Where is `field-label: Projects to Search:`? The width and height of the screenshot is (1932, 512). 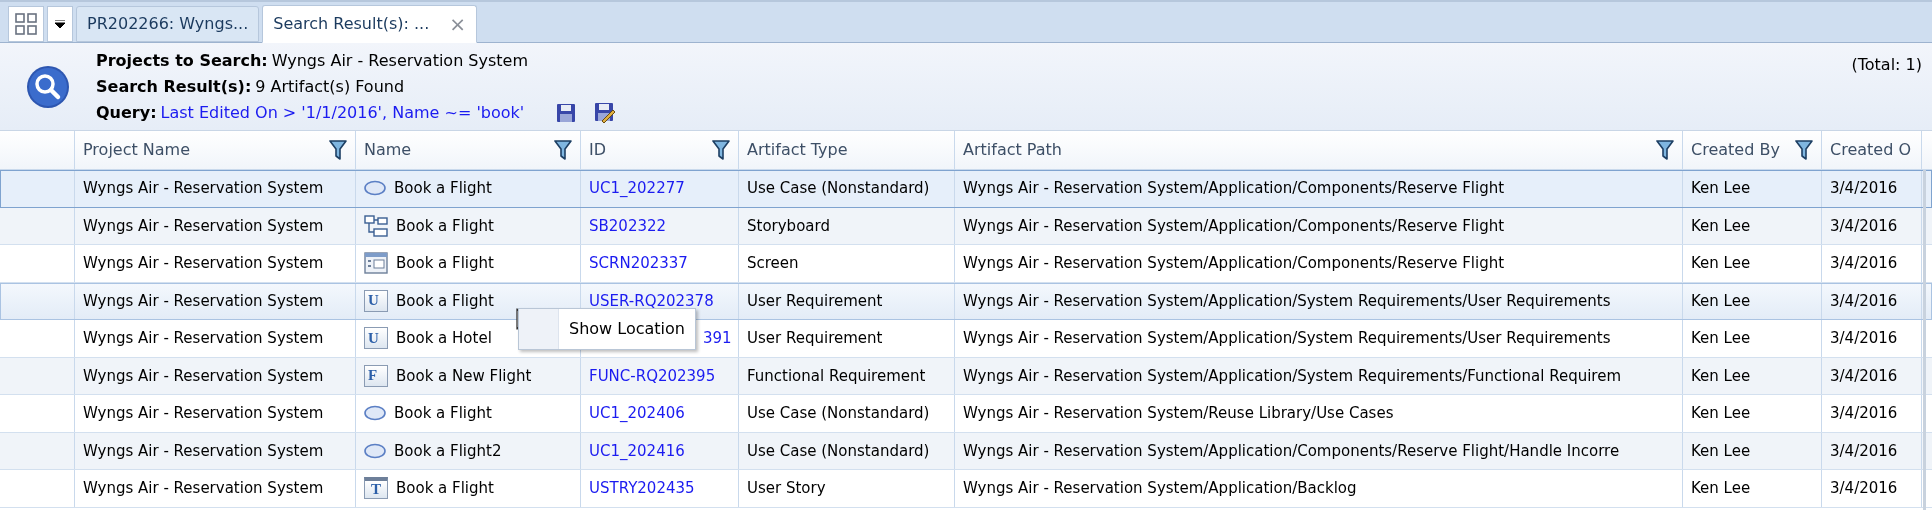 field-label: Projects to Search: is located at coordinates (182, 60).